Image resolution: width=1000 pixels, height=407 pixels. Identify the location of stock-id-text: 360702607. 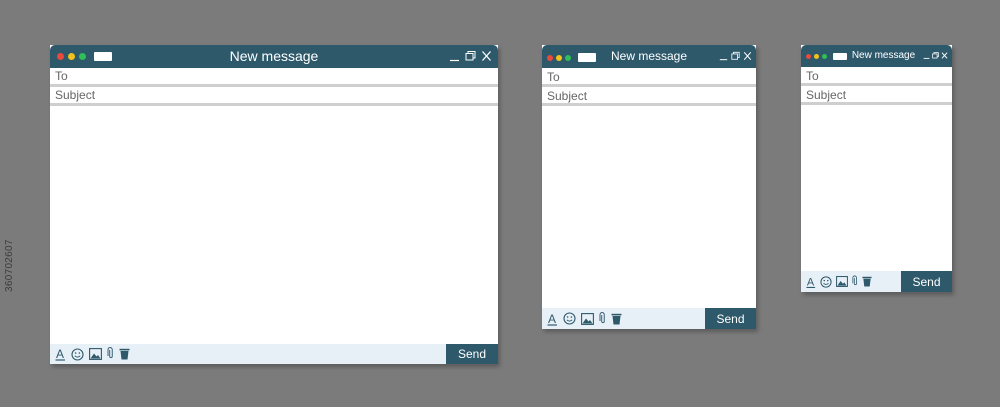
(9, 265).